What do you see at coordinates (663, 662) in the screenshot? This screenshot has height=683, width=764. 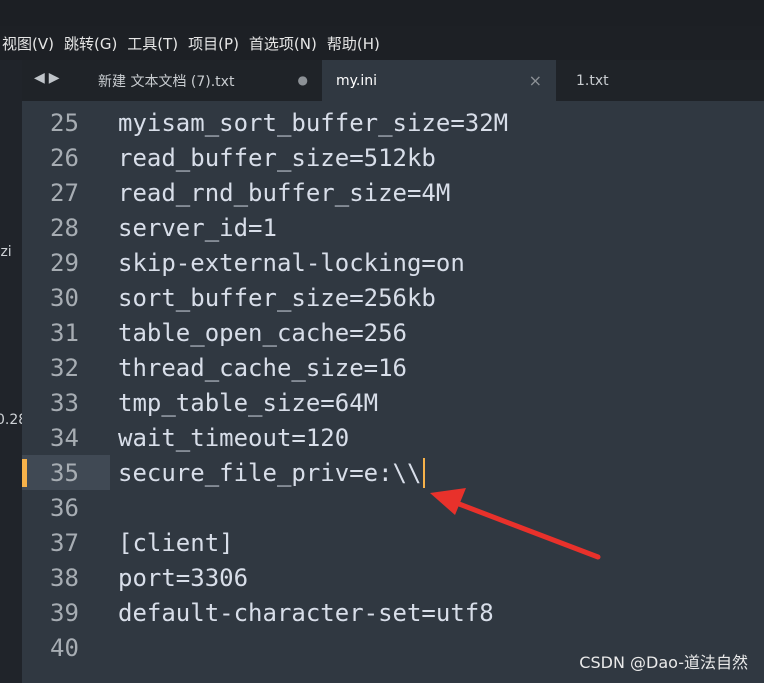 I see `watermark: CSDN @Dao-道法自然` at bounding box center [663, 662].